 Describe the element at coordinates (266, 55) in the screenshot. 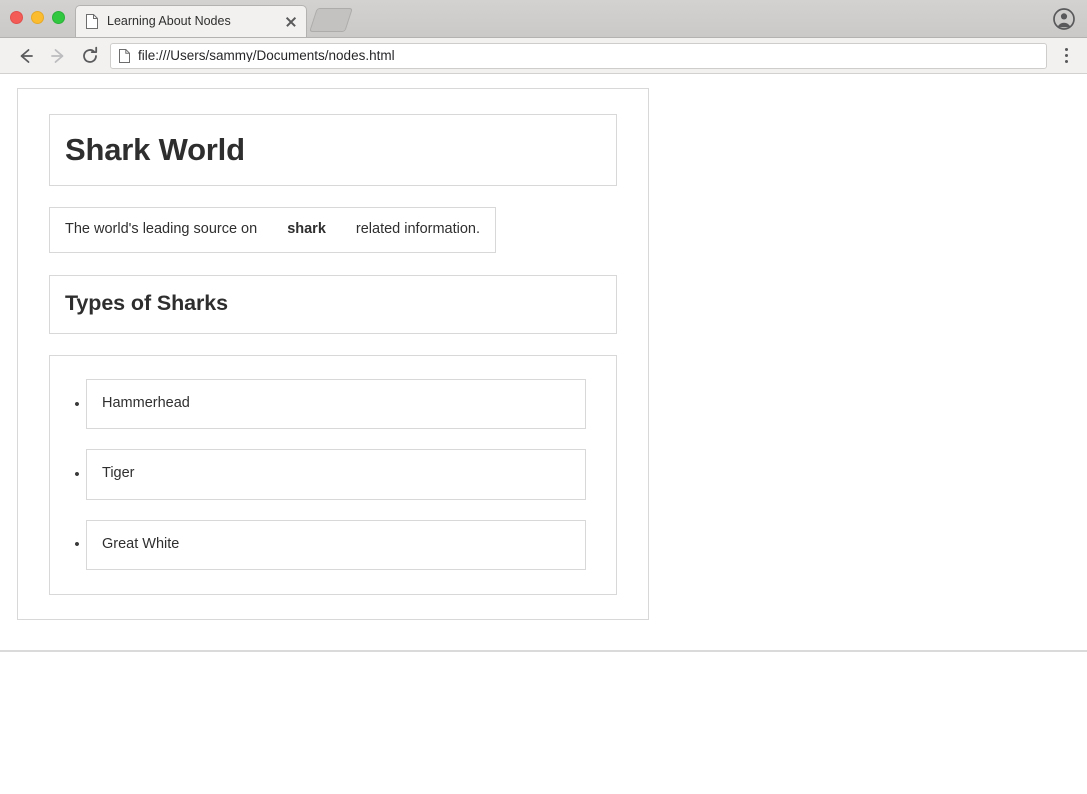

I see `address-bar-url: file:///Users/sammy/Documents/nodes.html` at that location.